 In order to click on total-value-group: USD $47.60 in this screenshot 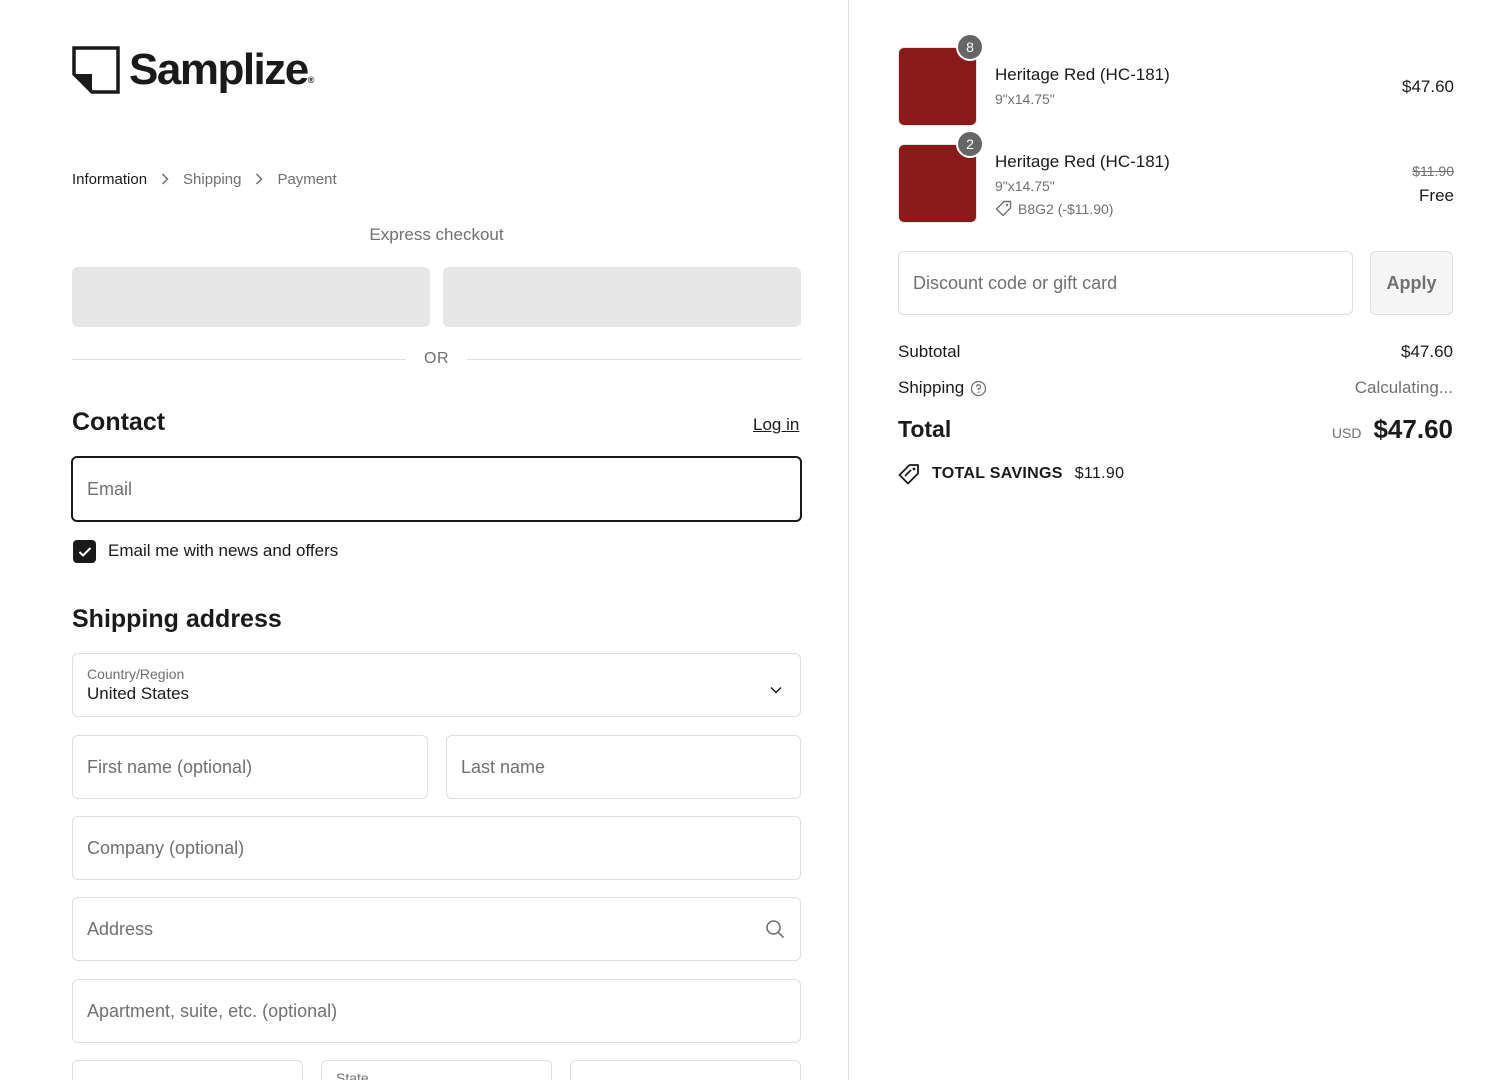, I will do `click(1392, 429)`.